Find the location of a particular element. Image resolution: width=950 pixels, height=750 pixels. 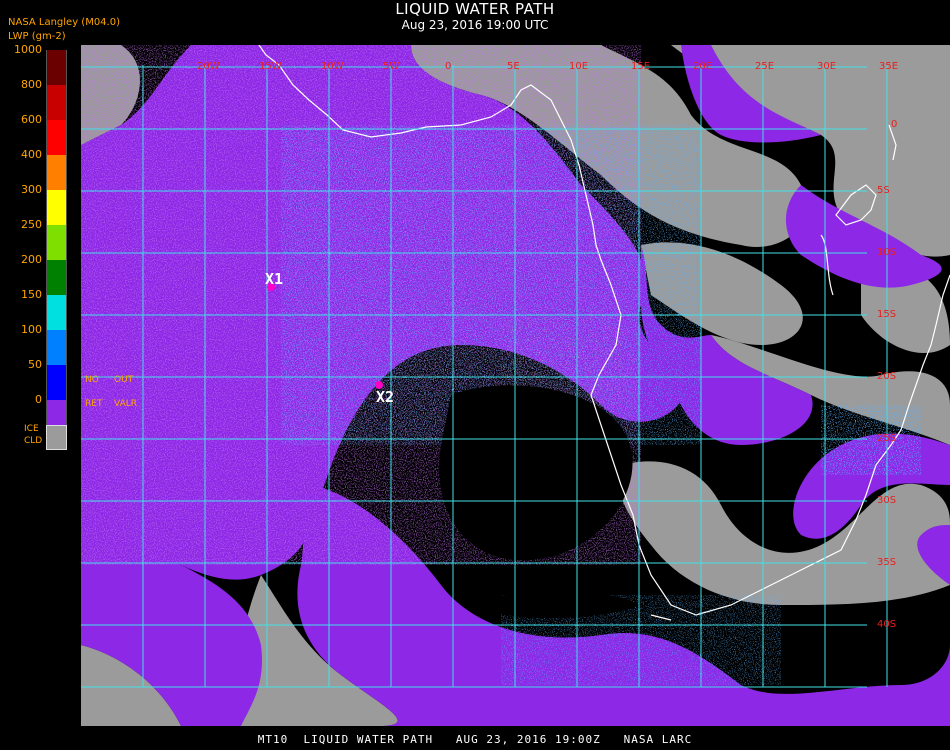

marker-x1-label: X1 is located at coordinates (274, 279).